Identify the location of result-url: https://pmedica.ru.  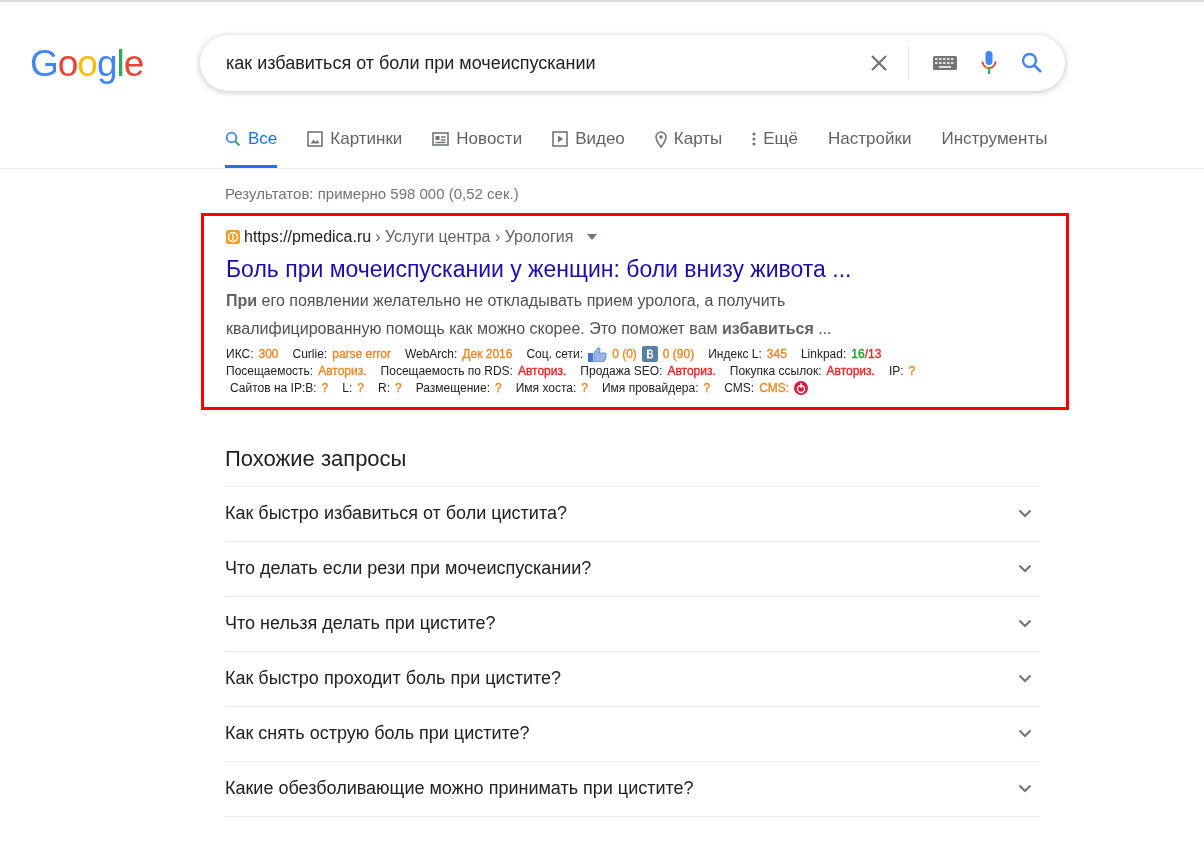
(308, 237).